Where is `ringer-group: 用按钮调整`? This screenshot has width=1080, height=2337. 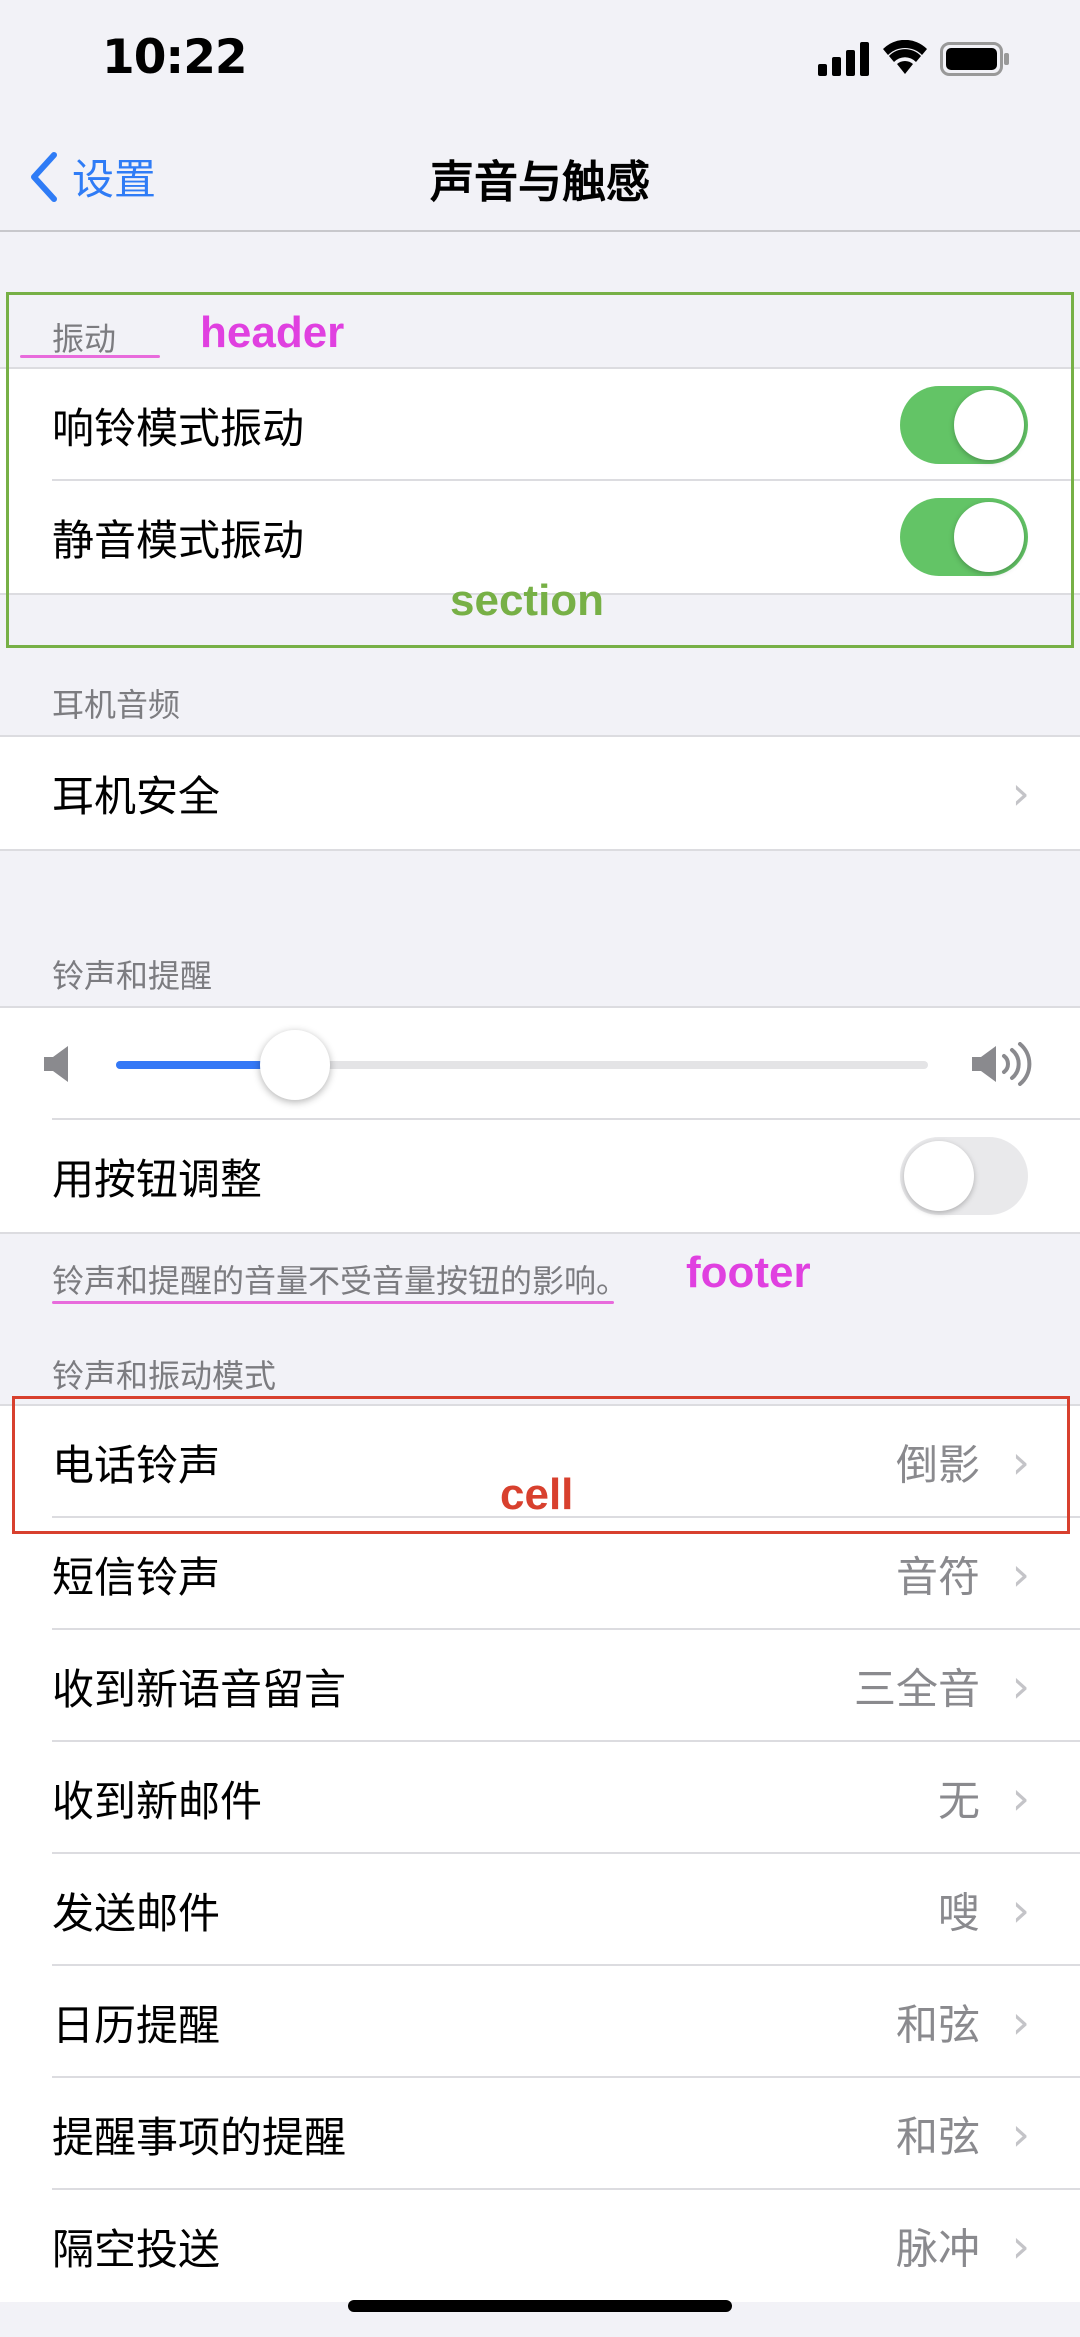 ringer-group: 用按钮调整 is located at coordinates (540, 1120).